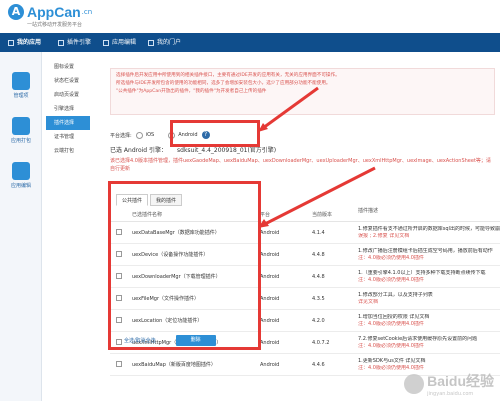  Describe the element at coordinates (460, 381) in the screenshot. I see `watermark-text: Baidu经验` at that location.